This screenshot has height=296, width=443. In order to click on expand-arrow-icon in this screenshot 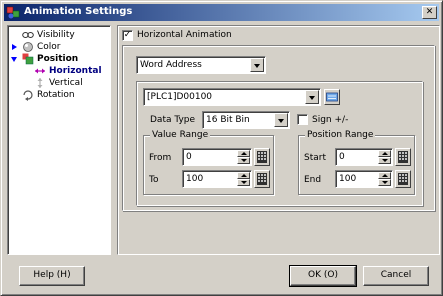, I will do `click(14, 47)`.